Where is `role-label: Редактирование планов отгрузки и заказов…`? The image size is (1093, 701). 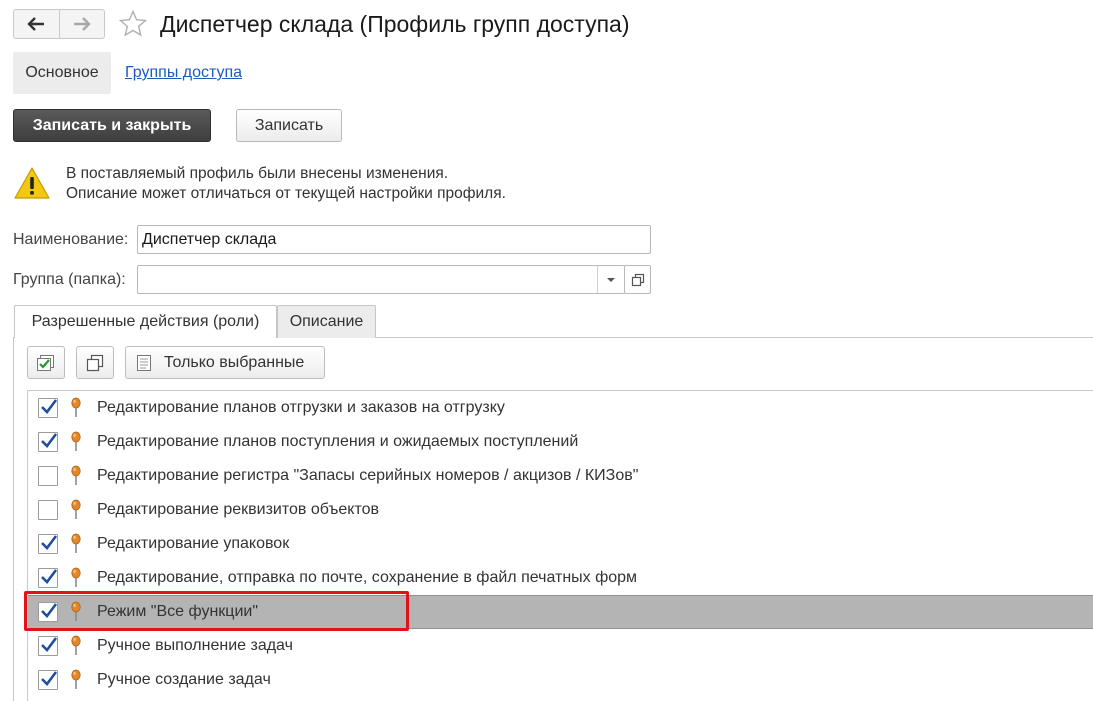
role-label: Редактирование планов отгрузки и заказов… is located at coordinates (301, 407).